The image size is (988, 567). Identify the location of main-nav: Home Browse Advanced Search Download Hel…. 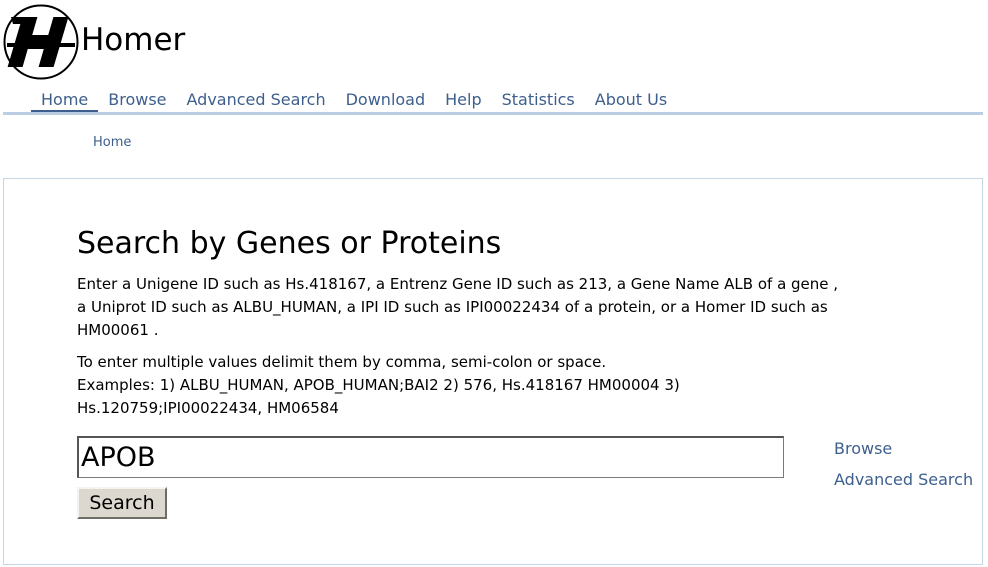
(354, 102).